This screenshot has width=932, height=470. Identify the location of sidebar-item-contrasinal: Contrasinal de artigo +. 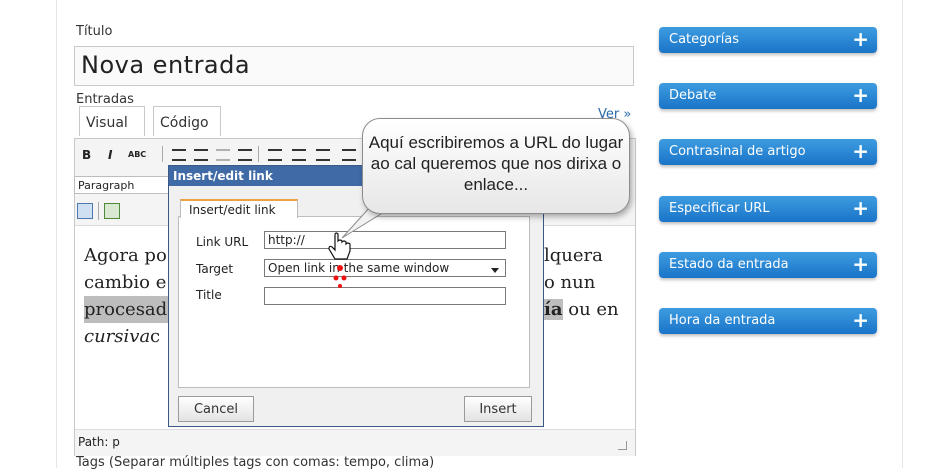
(768, 152).